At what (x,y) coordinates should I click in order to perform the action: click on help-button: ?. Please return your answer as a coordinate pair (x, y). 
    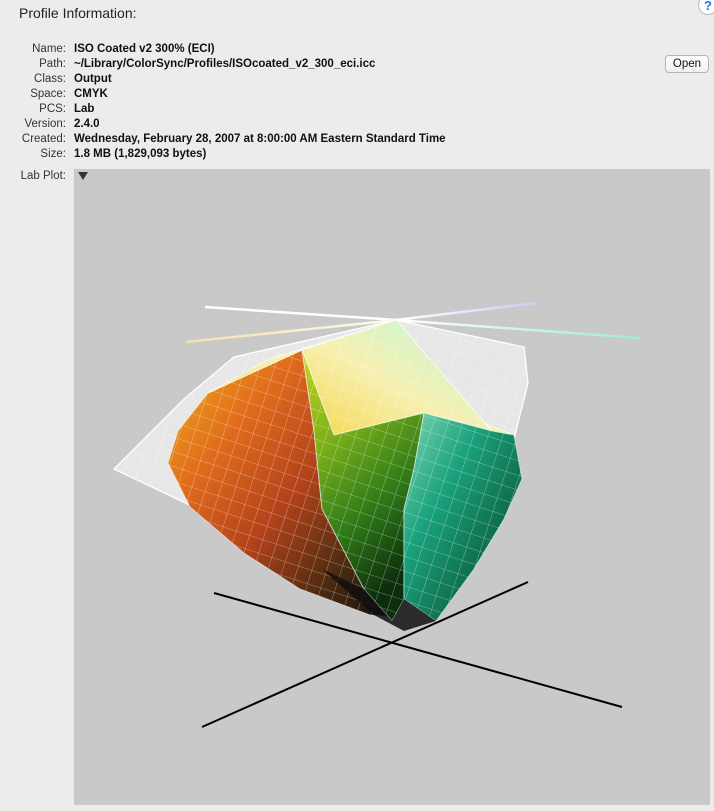
    Looking at the image, I should click on (706, 7).